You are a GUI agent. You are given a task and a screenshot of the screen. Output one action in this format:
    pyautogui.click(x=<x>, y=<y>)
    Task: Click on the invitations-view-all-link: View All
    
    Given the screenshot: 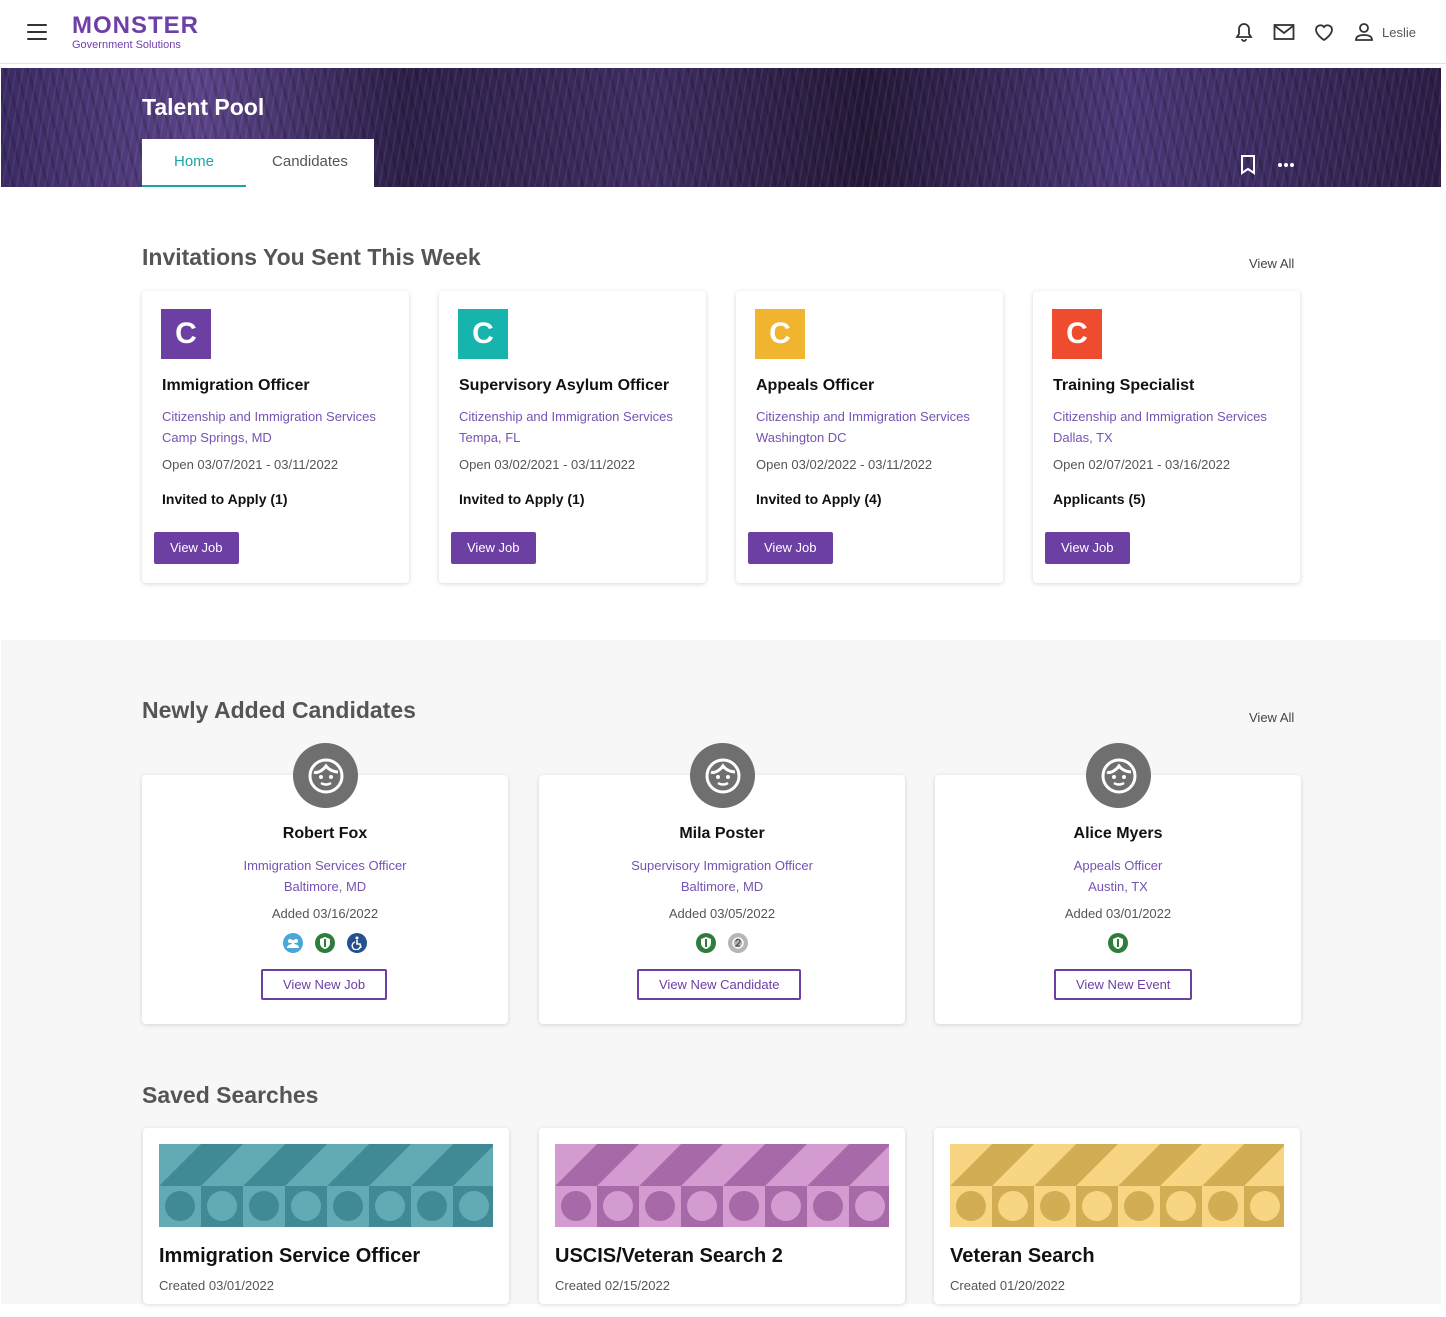 What is the action you would take?
    pyautogui.click(x=1271, y=263)
    